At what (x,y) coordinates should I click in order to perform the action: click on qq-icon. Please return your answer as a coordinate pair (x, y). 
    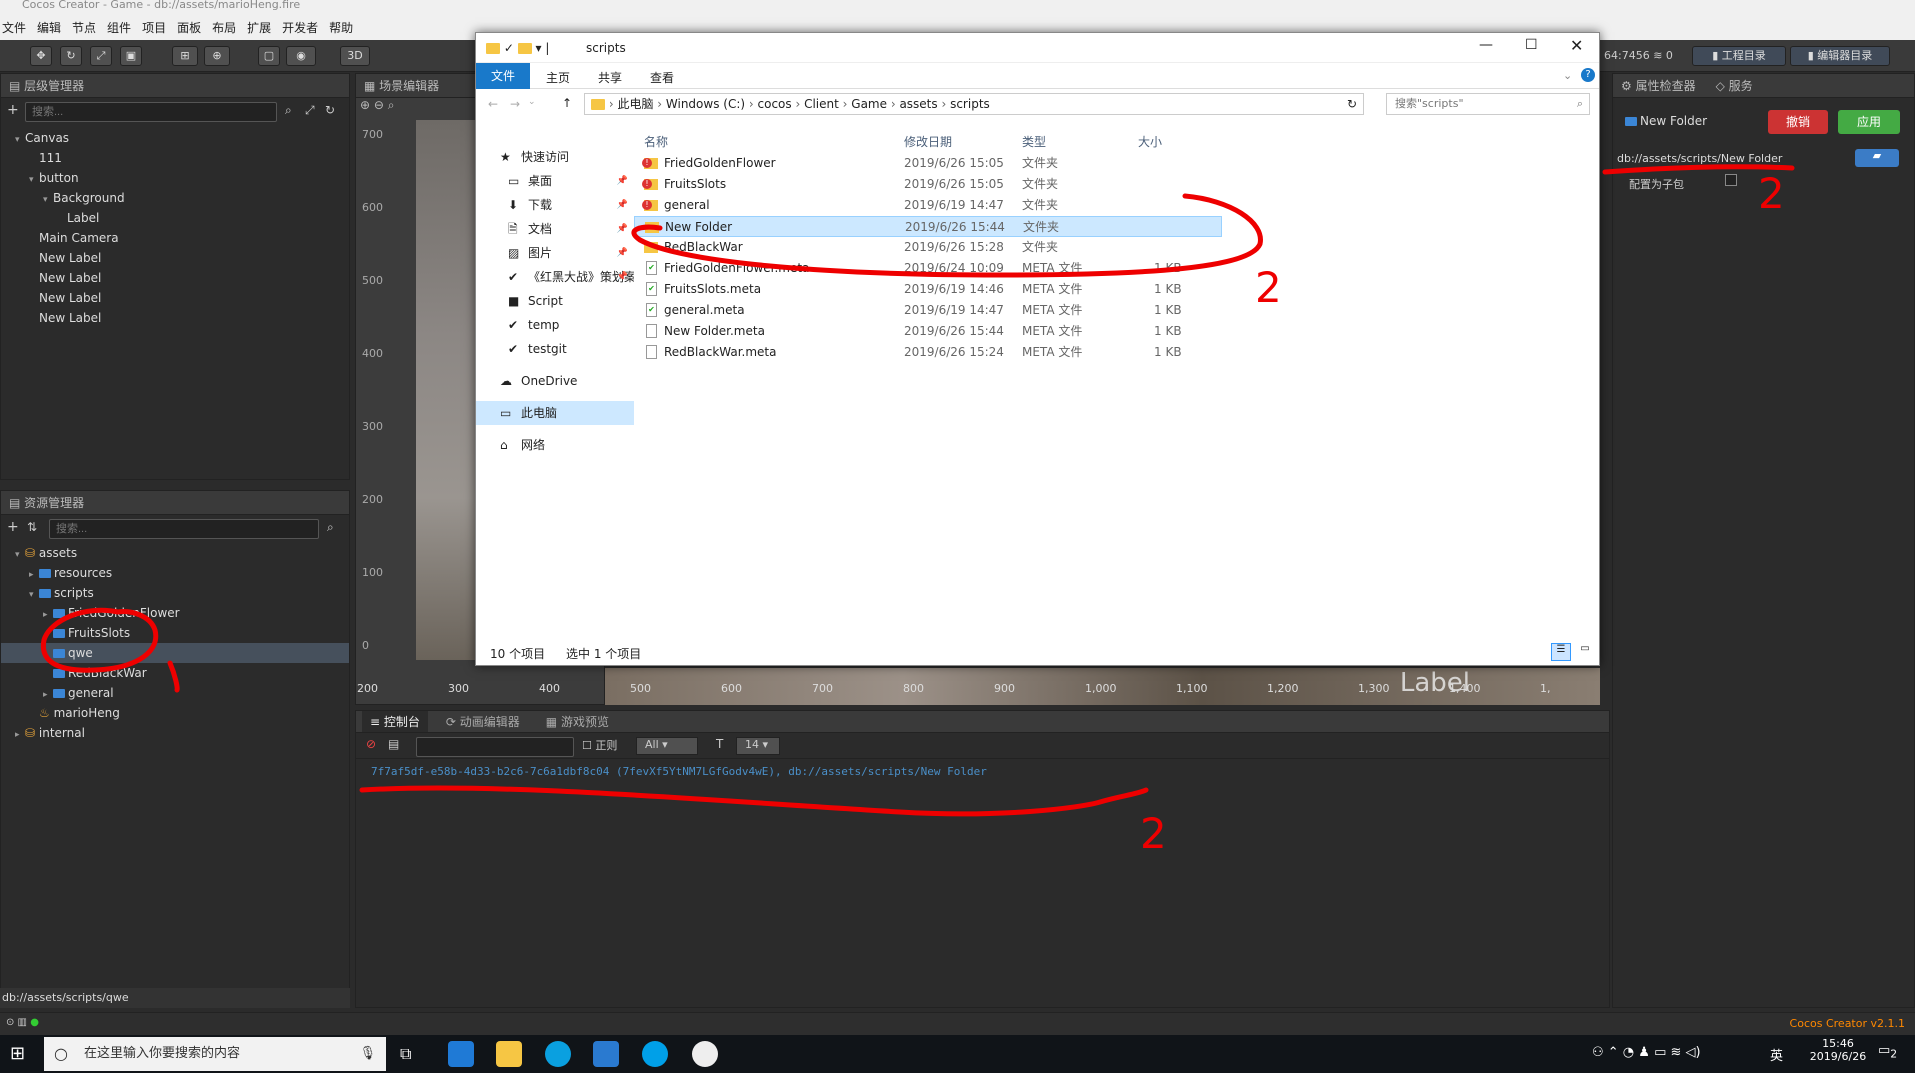
    Looking at the image, I should click on (558, 1054).